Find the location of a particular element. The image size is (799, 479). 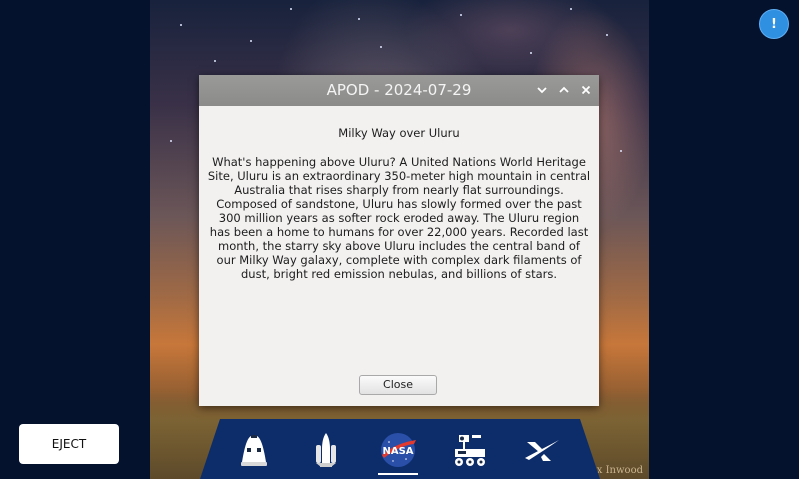

svg-text: NASA is located at coordinates (397, 451).